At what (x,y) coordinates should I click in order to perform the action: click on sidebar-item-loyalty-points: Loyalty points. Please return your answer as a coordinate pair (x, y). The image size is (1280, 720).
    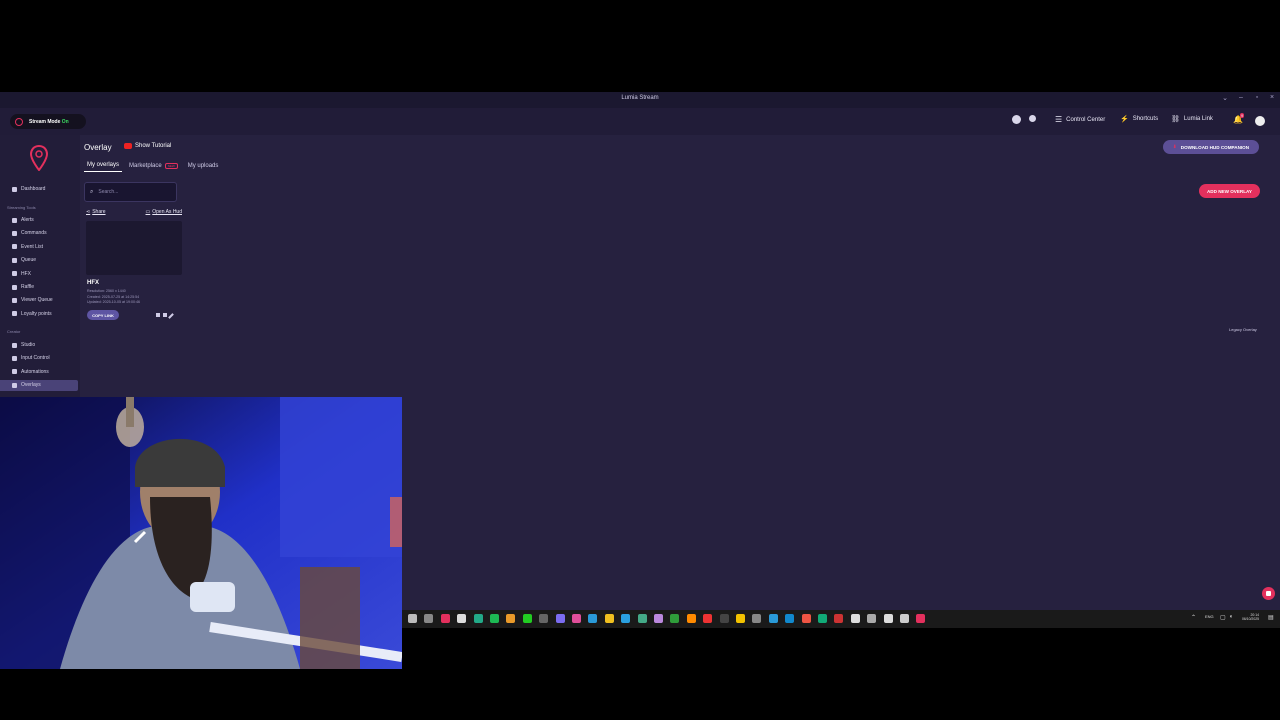
    Looking at the image, I should click on (32, 314).